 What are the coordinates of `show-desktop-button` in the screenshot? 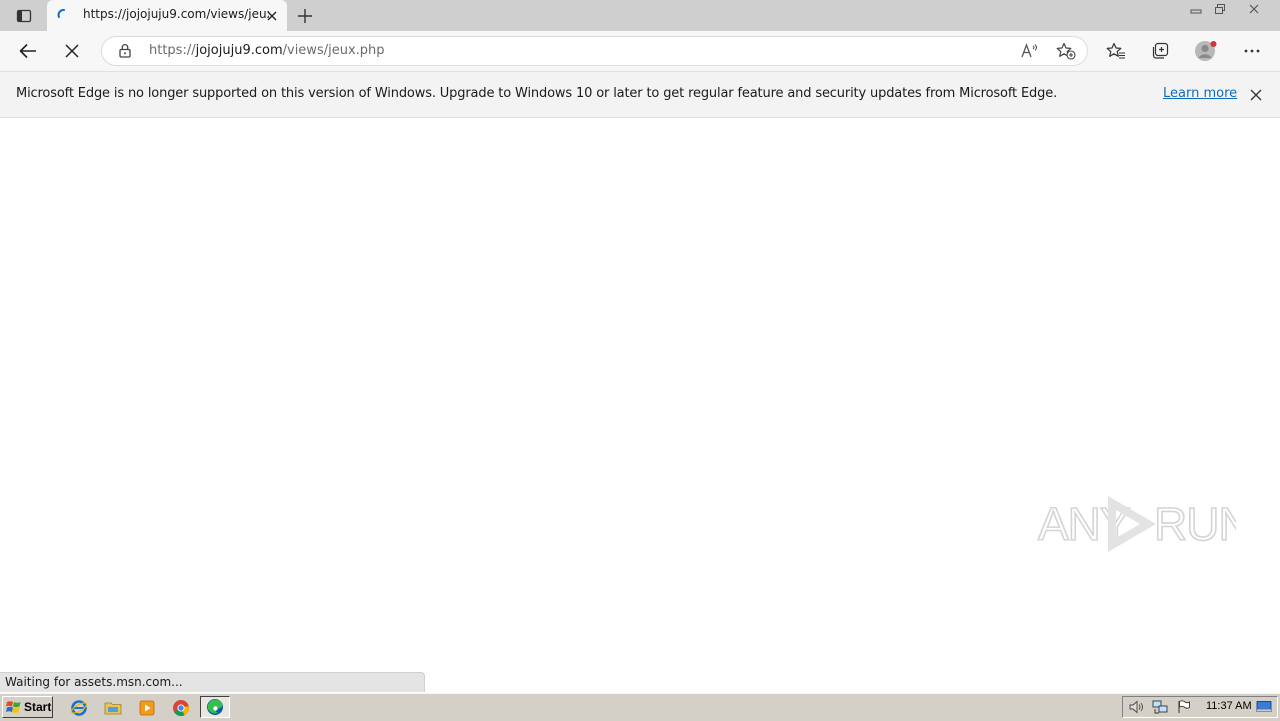 It's located at (1264, 707).